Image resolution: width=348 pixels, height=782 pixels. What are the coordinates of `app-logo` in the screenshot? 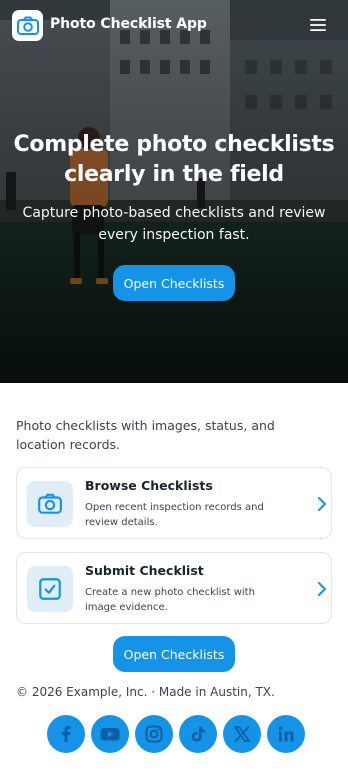 It's located at (27, 25).